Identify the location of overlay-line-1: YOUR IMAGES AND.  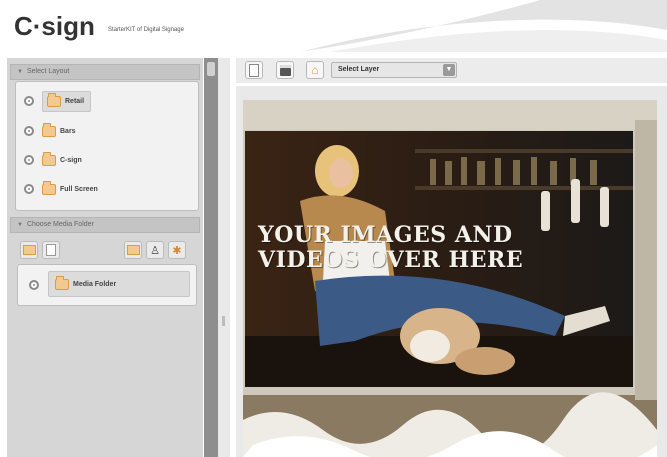
(385, 235).